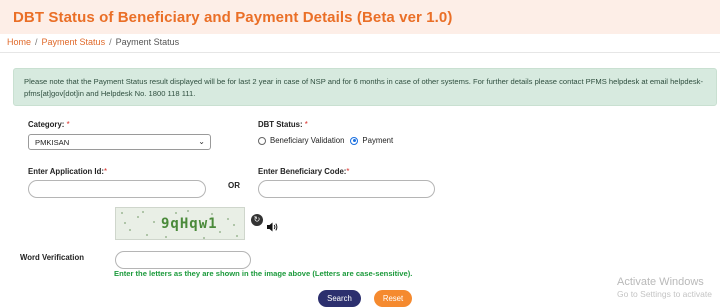 This screenshot has height=308, width=720. What do you see at coordinates (262, 140) in the screenshot?
I see `radio-button-beneficiary-validation` at bounding box center [262, 140].